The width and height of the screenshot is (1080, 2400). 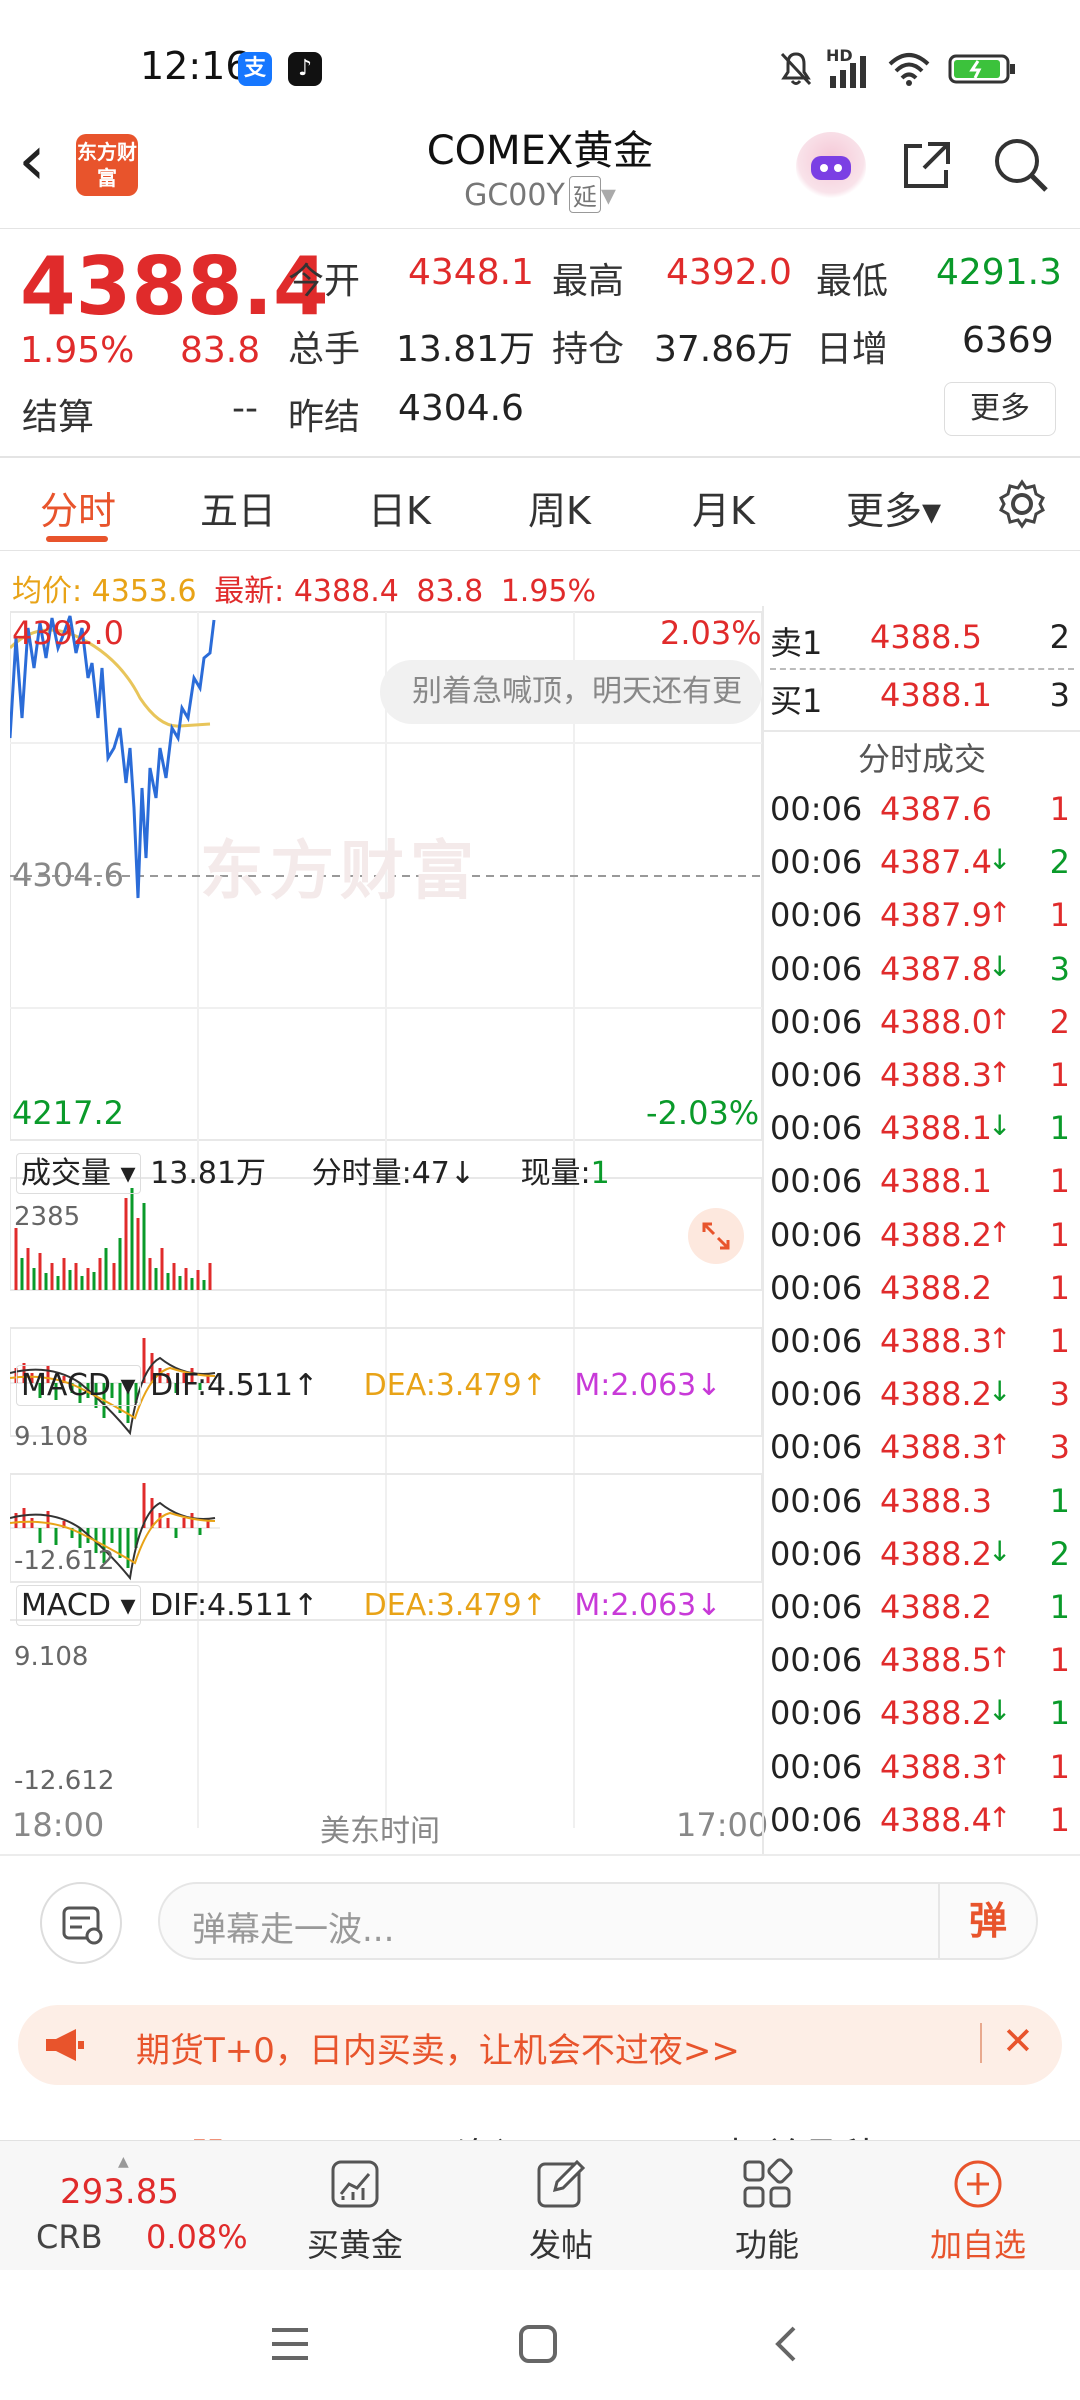 What do you see at coordinates (234, 1385) in the screenshot?
I see `macd-dif-1: DIF:4.511↑` at bounding box center [234, 1385].